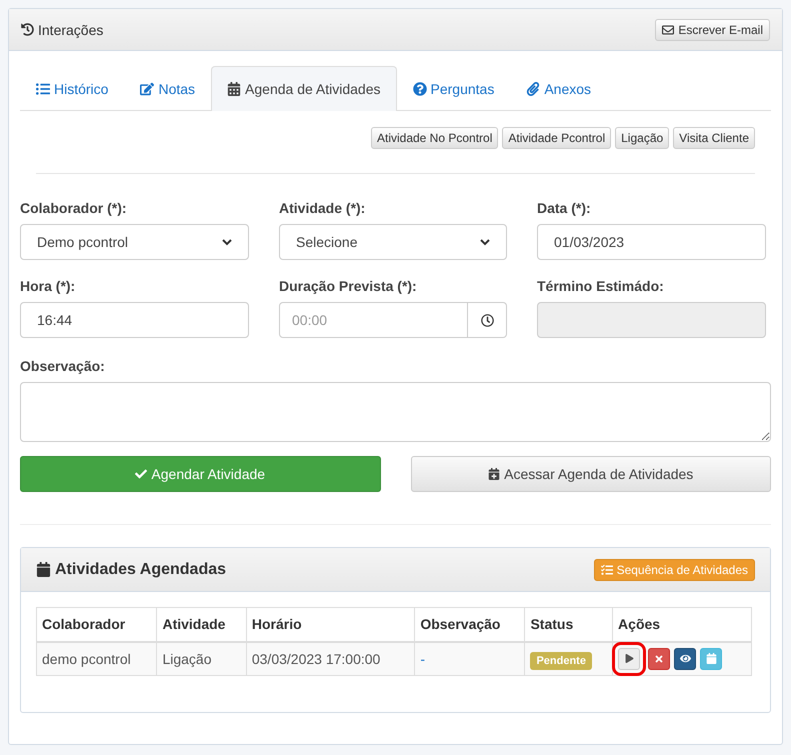 The width and height of the screenshot is (791, 755). I want to click on close-icon, so click(659, 659).